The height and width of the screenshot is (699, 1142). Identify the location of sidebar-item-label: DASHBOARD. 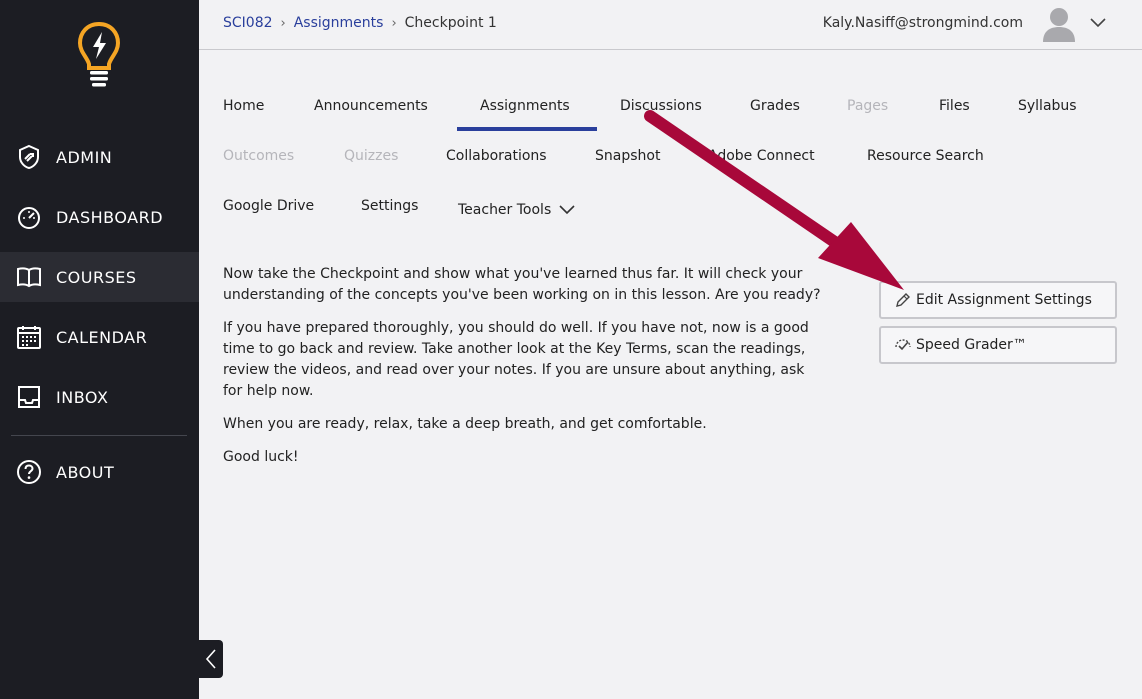
(110, 217).